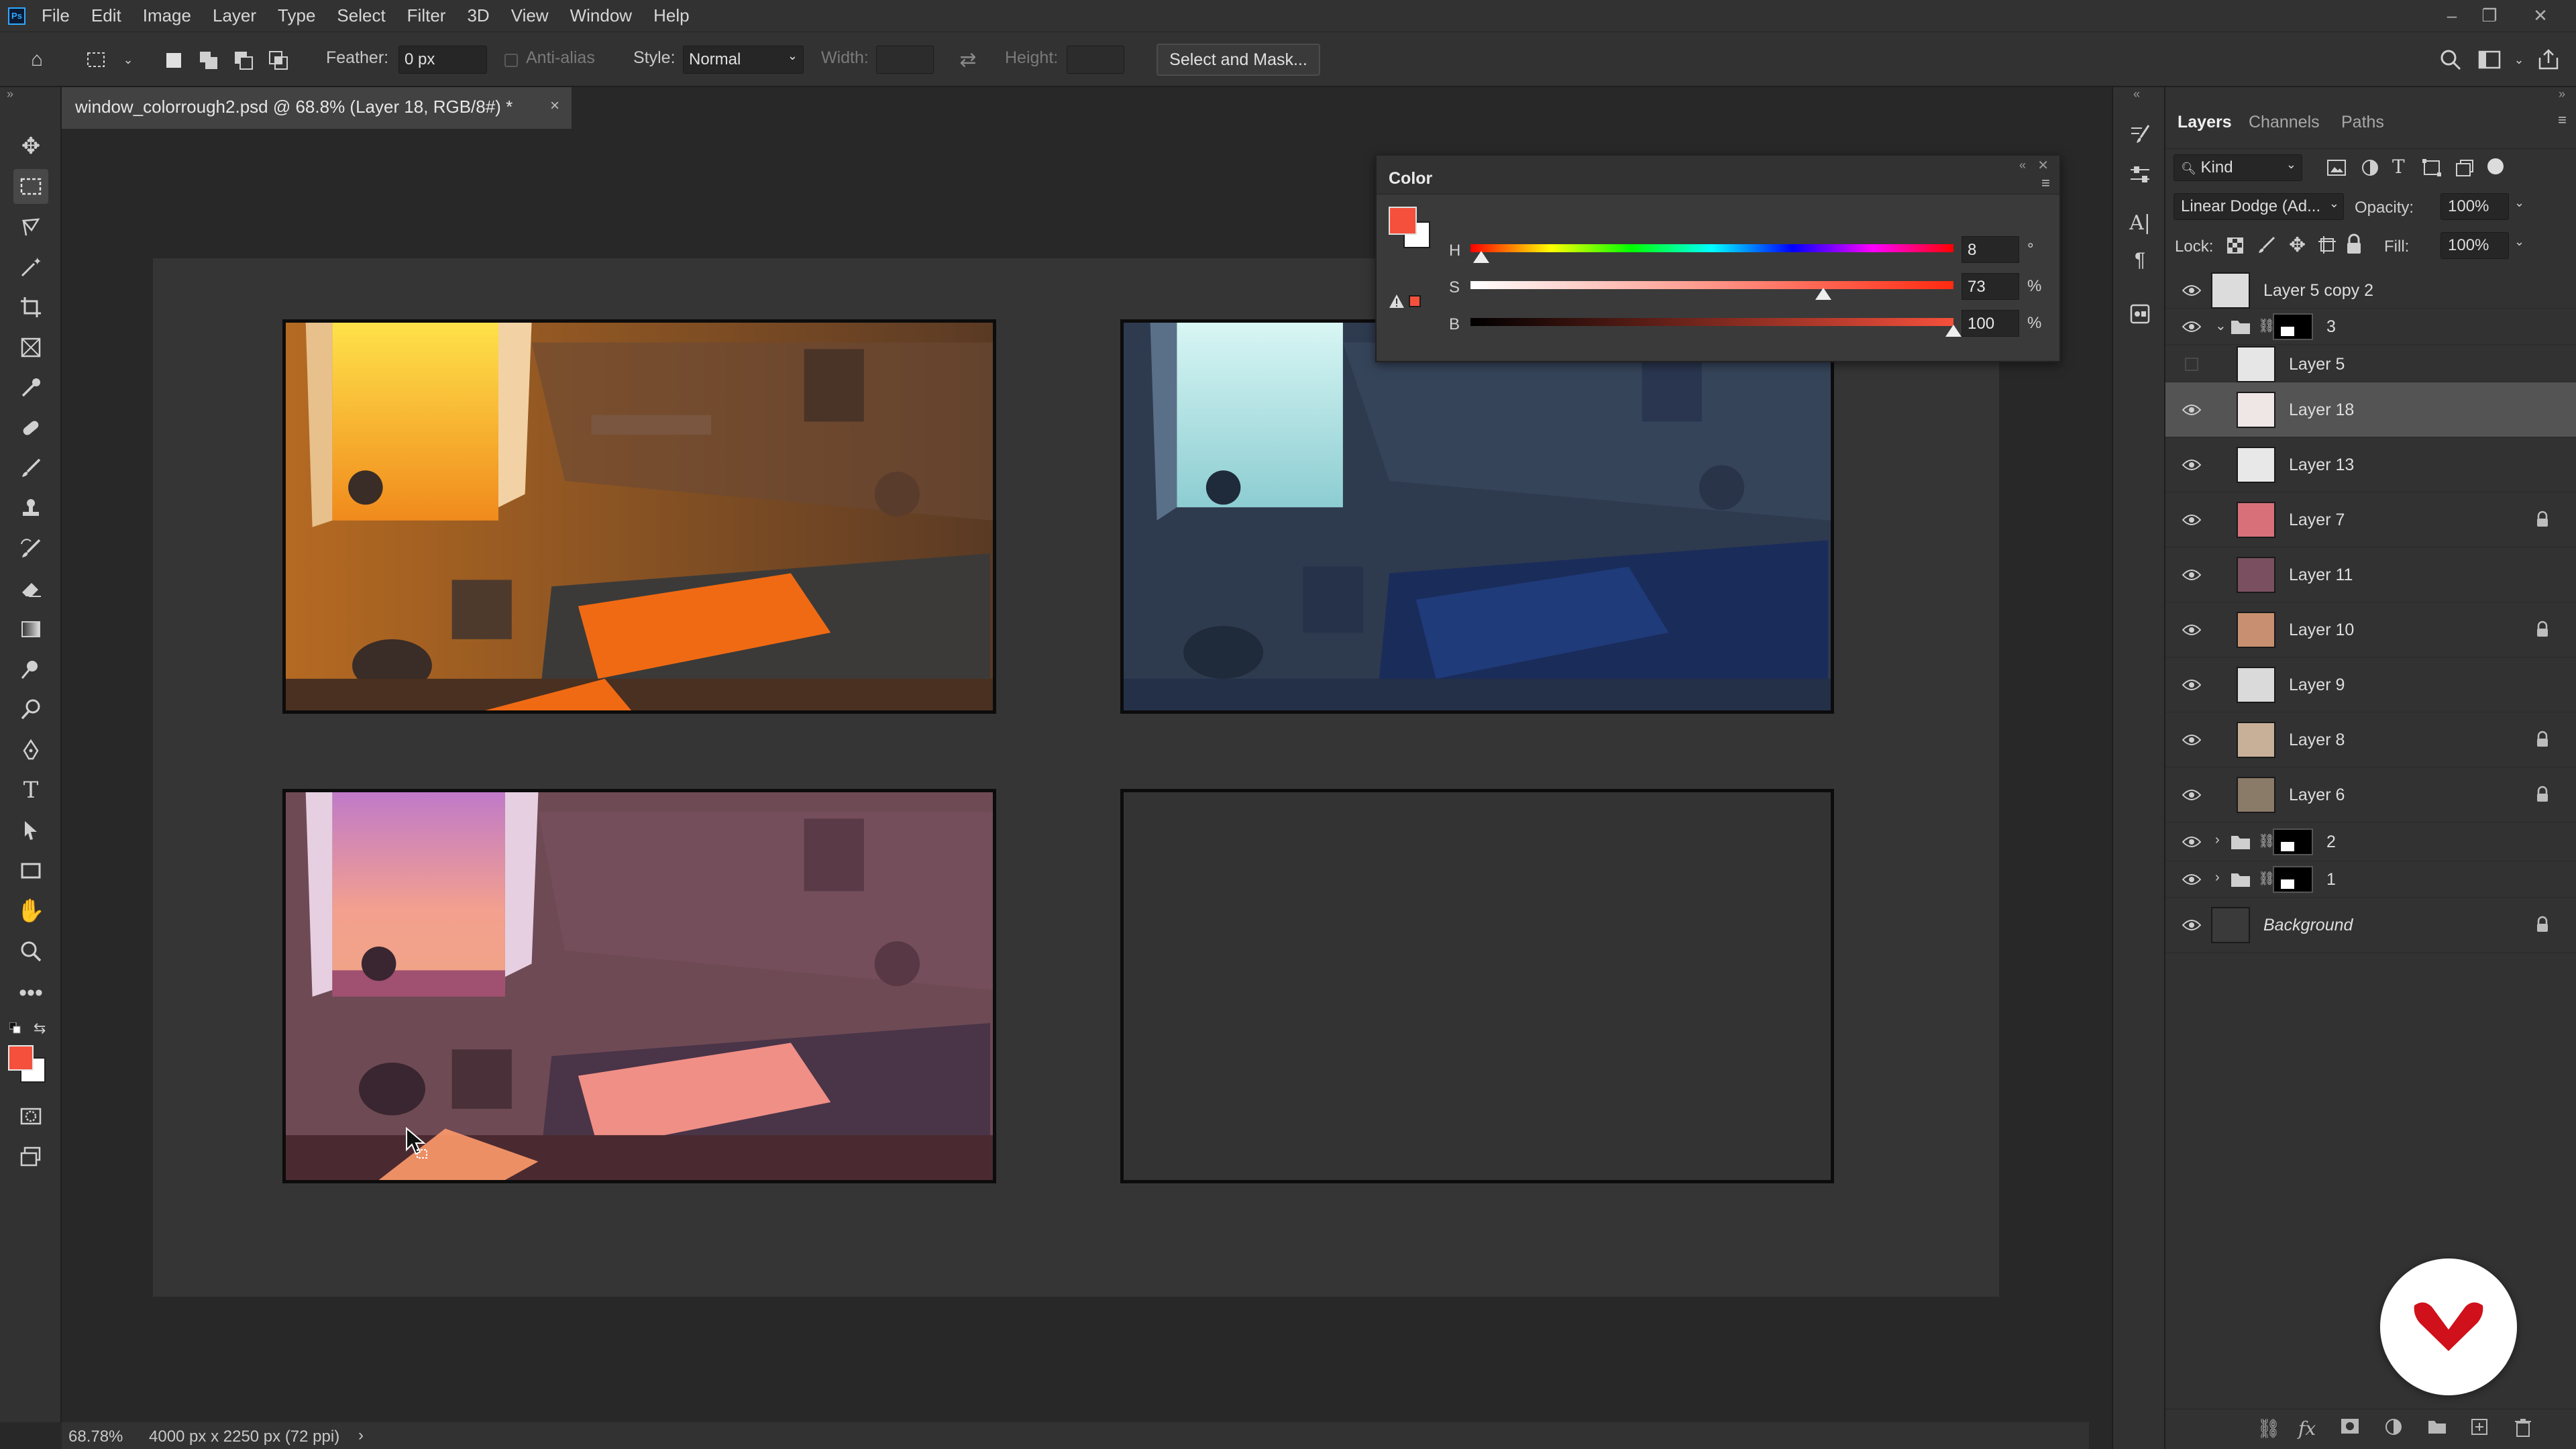 The image size is (2576, 1449). Describe the element at coordinates (30, 468) in the screenshot. I see `brush-tool-icon` at that location.